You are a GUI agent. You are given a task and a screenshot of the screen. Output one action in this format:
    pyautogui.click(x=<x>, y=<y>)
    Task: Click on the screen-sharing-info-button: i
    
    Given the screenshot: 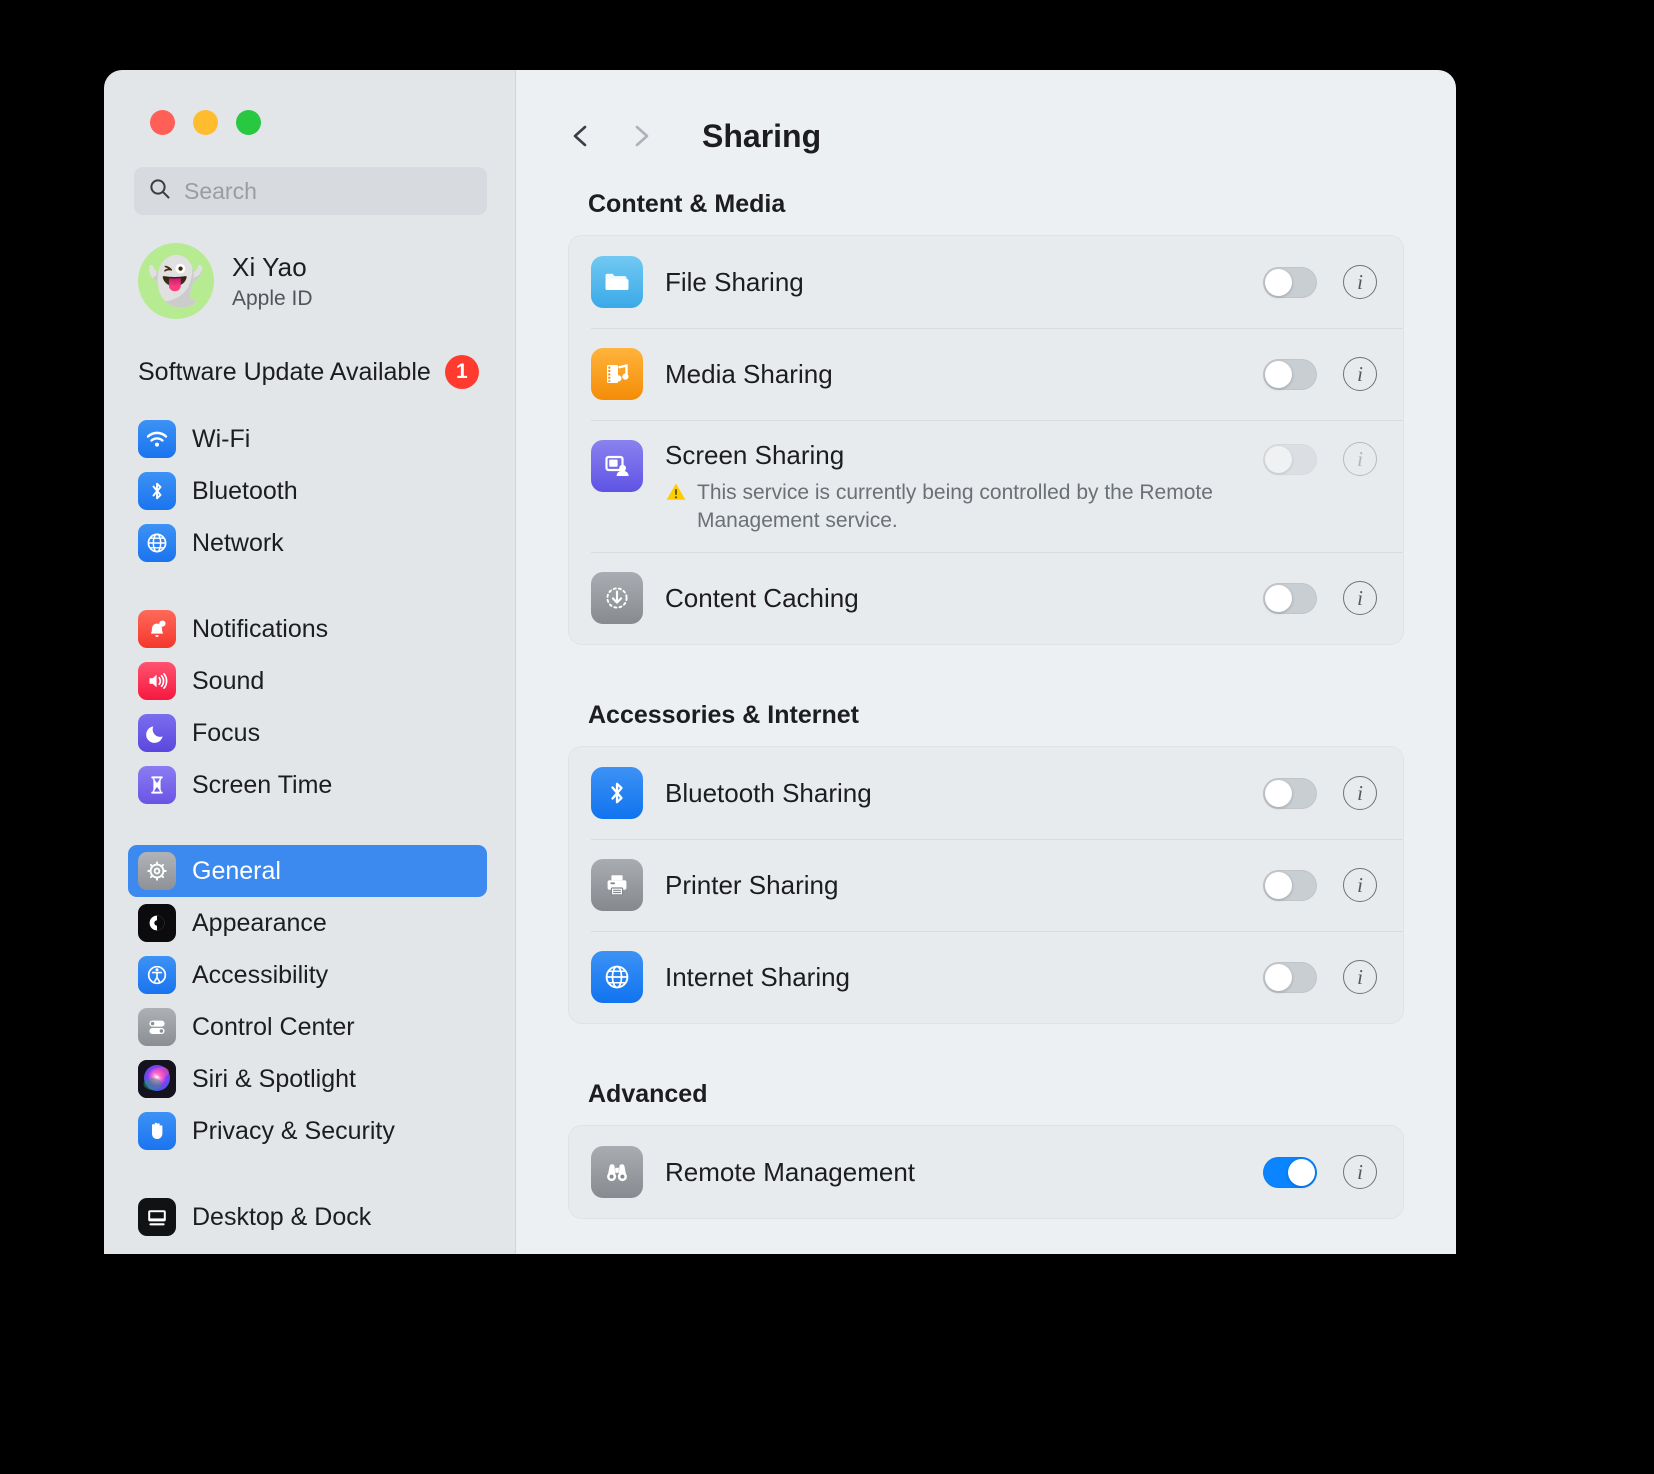 What is the action you would take?
    pyautogui.click(x=1360, y=459)
    